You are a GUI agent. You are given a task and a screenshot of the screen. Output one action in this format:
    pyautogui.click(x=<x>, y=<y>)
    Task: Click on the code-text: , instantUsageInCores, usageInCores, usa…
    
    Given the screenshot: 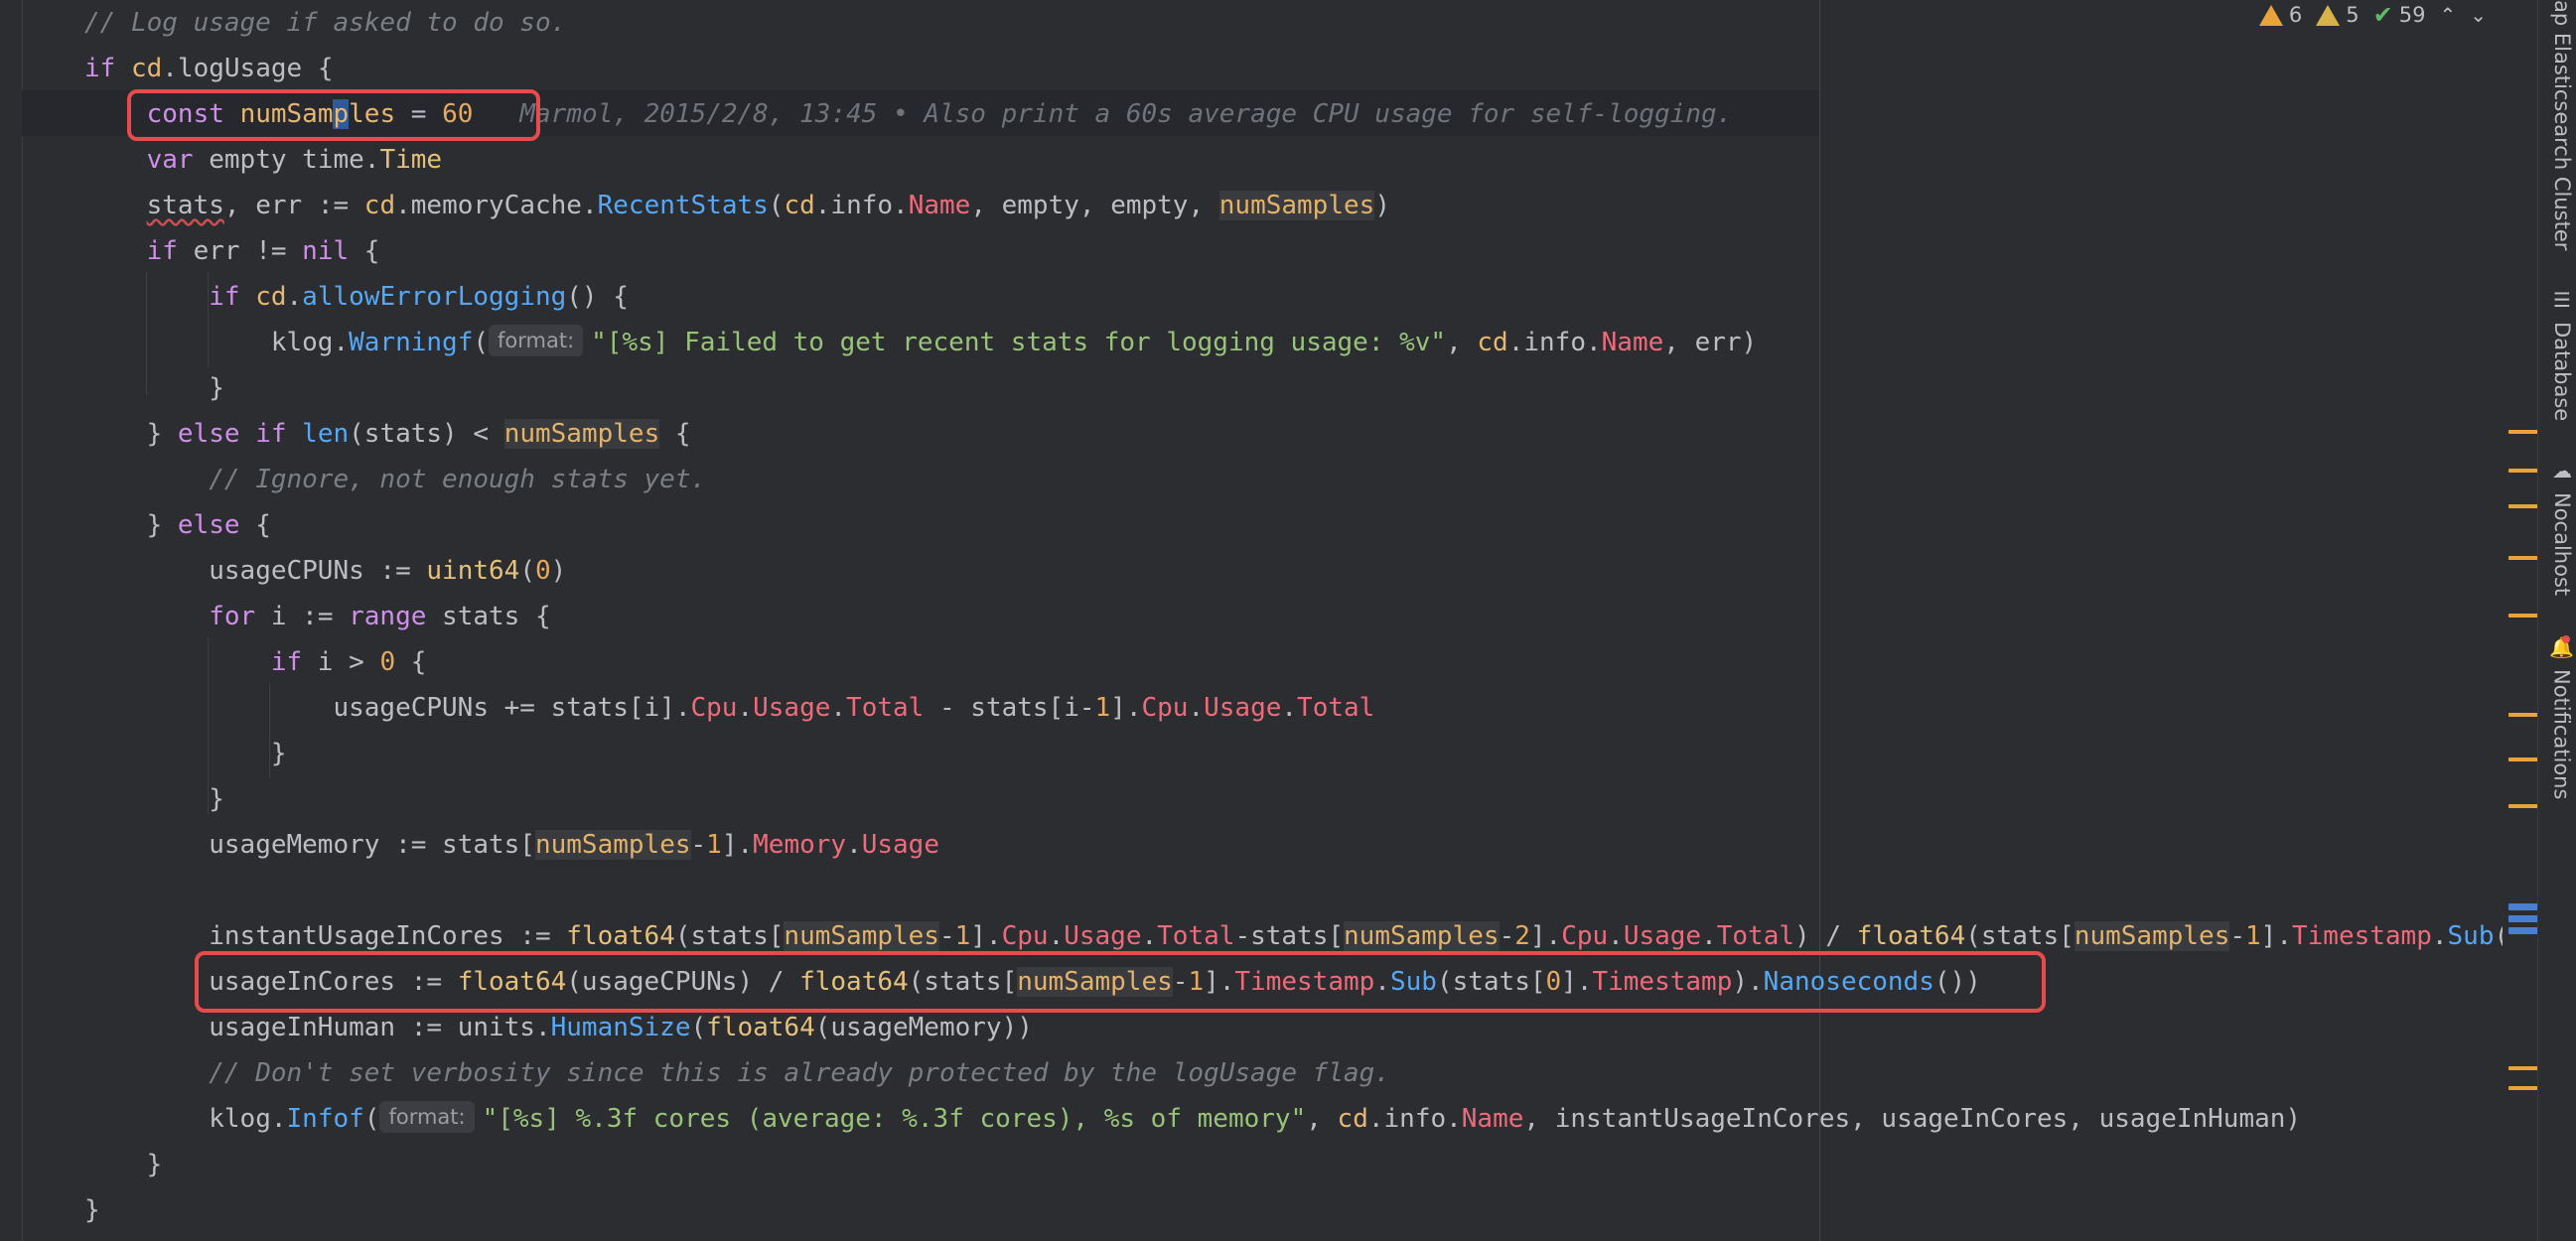 What is the action you would take?
    pyautogui.click(x=1912, y=1119)
    